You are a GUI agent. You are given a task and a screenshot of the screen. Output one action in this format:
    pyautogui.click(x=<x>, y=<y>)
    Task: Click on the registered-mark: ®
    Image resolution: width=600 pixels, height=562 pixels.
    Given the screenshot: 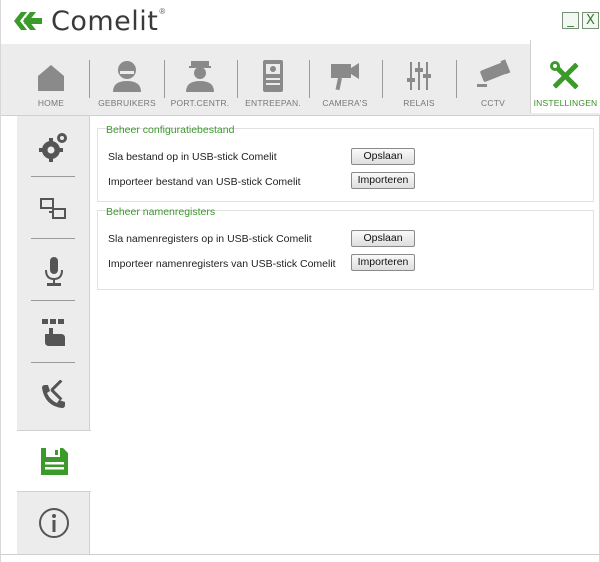 What is the action you would take?
    pyautogui.click(x=162, y=11)
    